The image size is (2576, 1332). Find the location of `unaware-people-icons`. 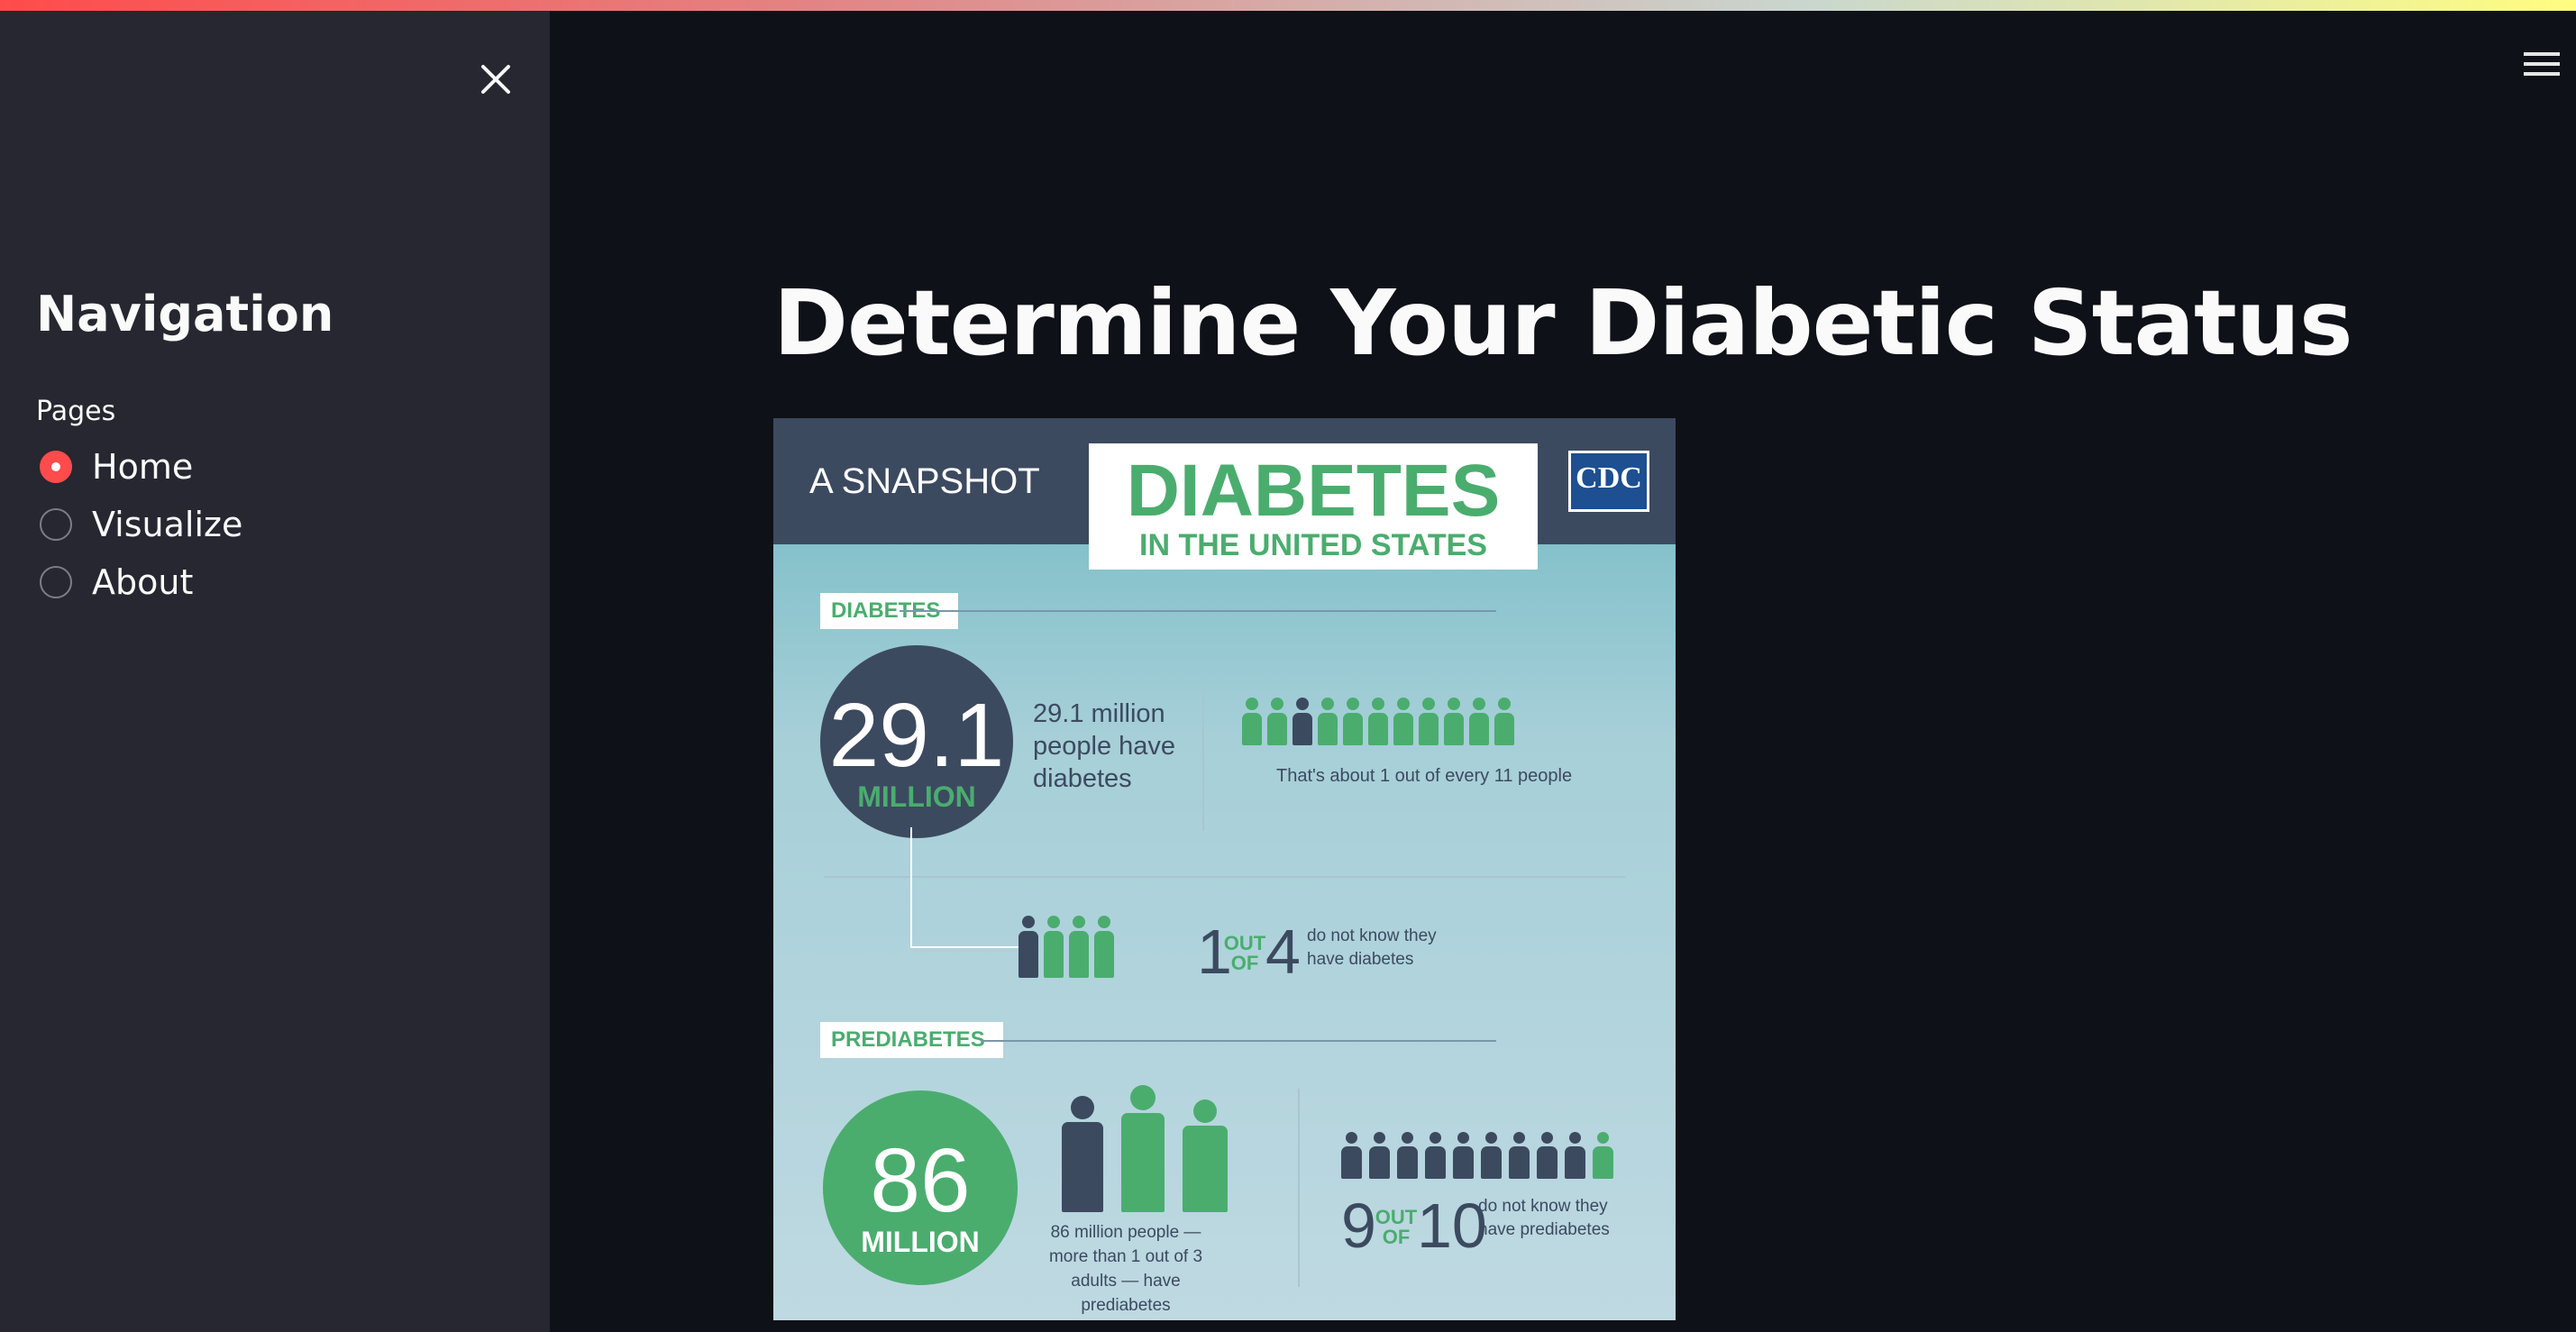

unaware-people-icons is located at coordinates (1066, 947).